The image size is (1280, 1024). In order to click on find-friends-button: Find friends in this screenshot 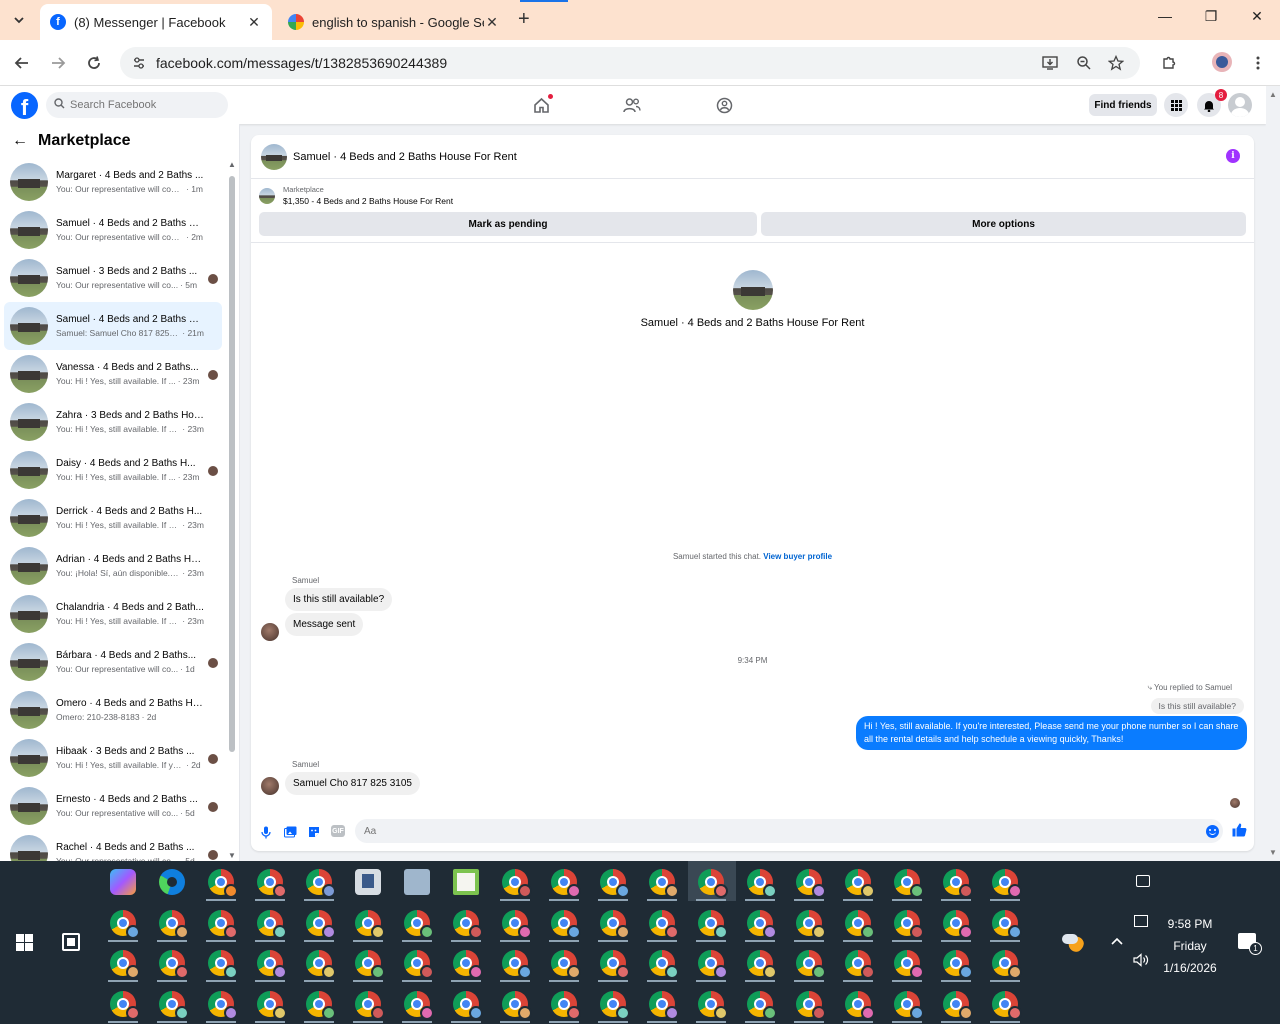, I will do `click(1123, 105)`.